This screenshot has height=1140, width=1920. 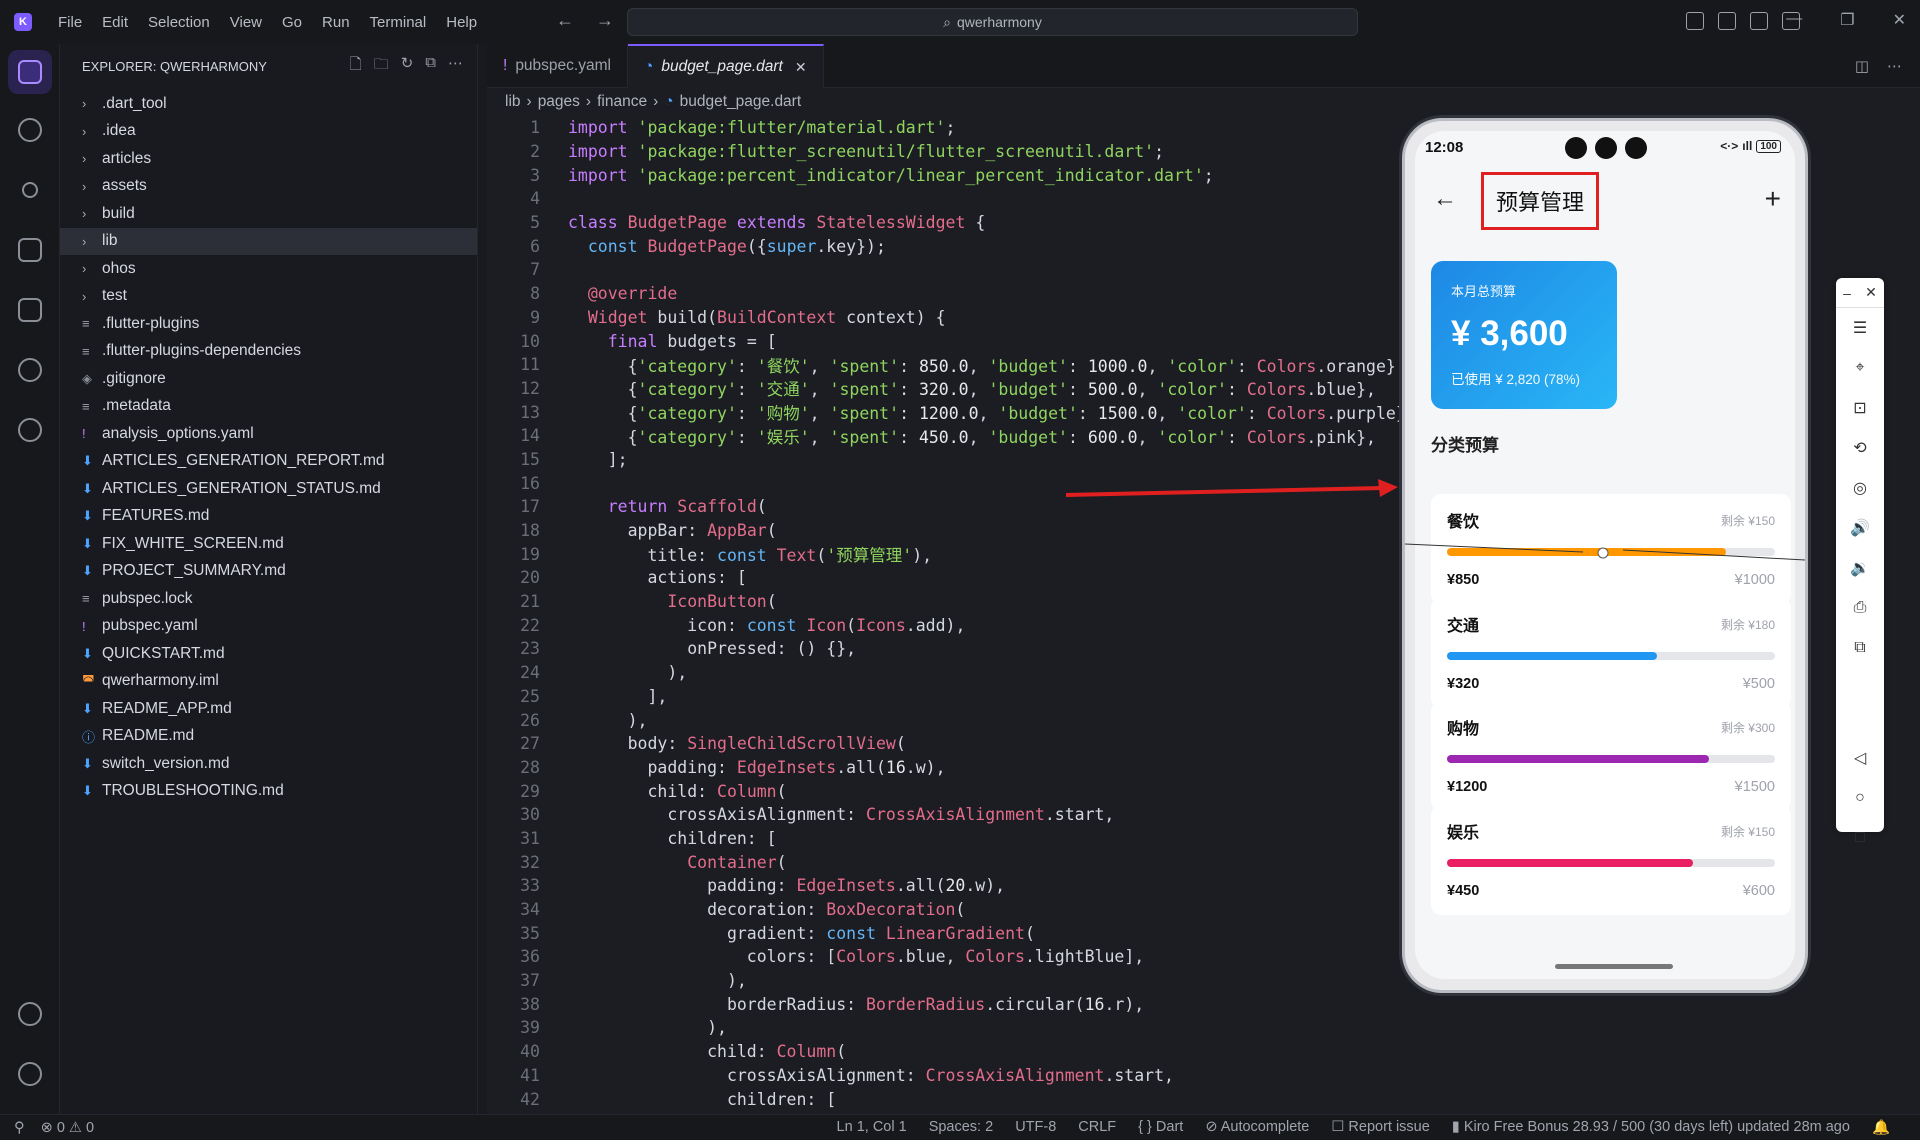 I want to click on emu-crop-icon: ⊡, so click(x=1860, y=408).